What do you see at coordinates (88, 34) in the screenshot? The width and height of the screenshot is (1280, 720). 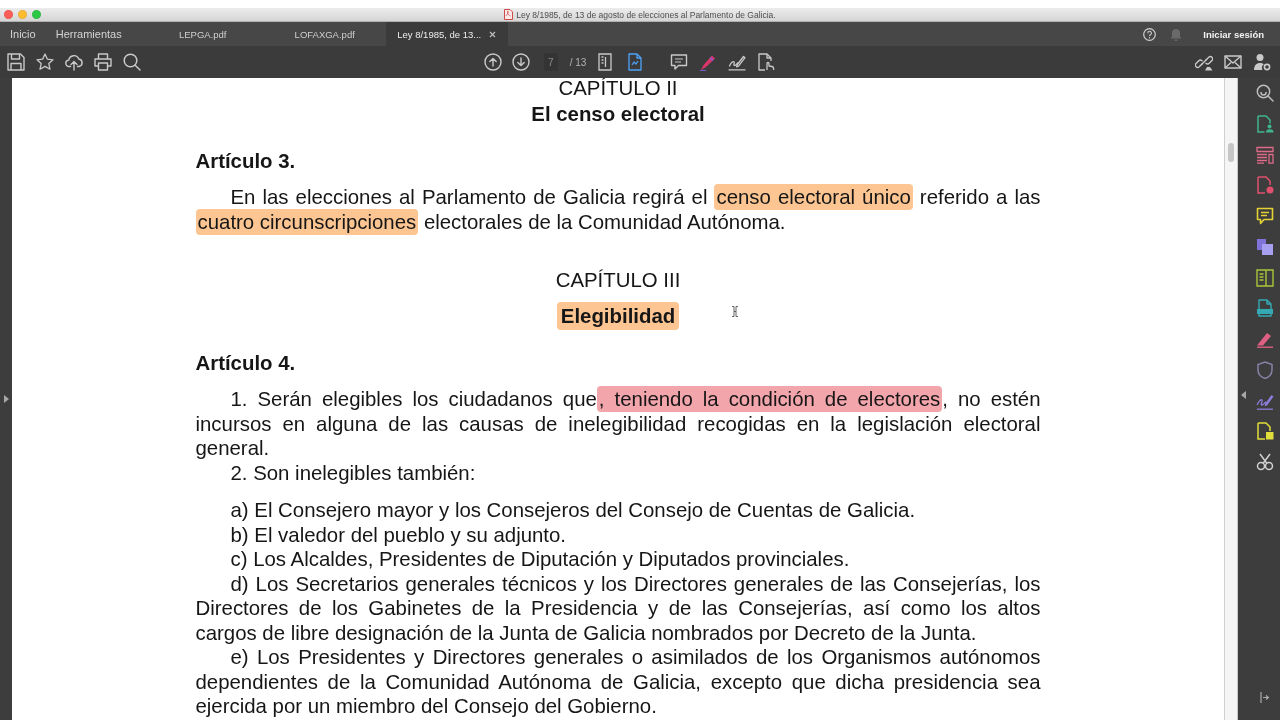 I see `nav-tab: Herramientas` at bounding box center [88, 34].